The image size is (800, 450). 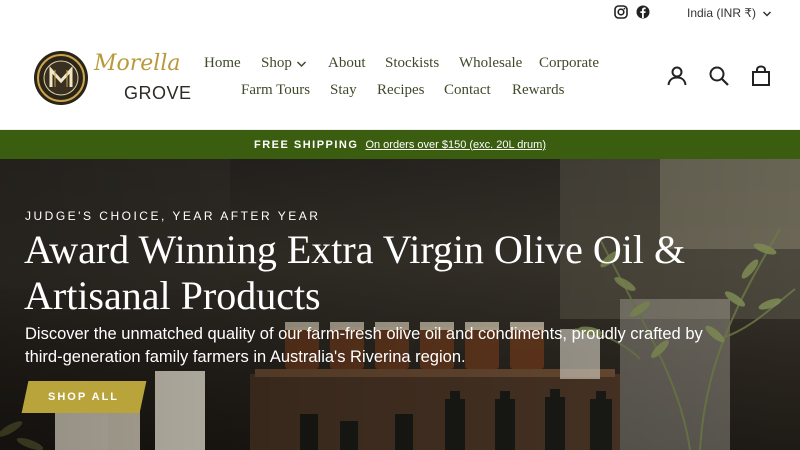 I want to click on currency-selector: India (INR ₹), so click(x=729, y=13).